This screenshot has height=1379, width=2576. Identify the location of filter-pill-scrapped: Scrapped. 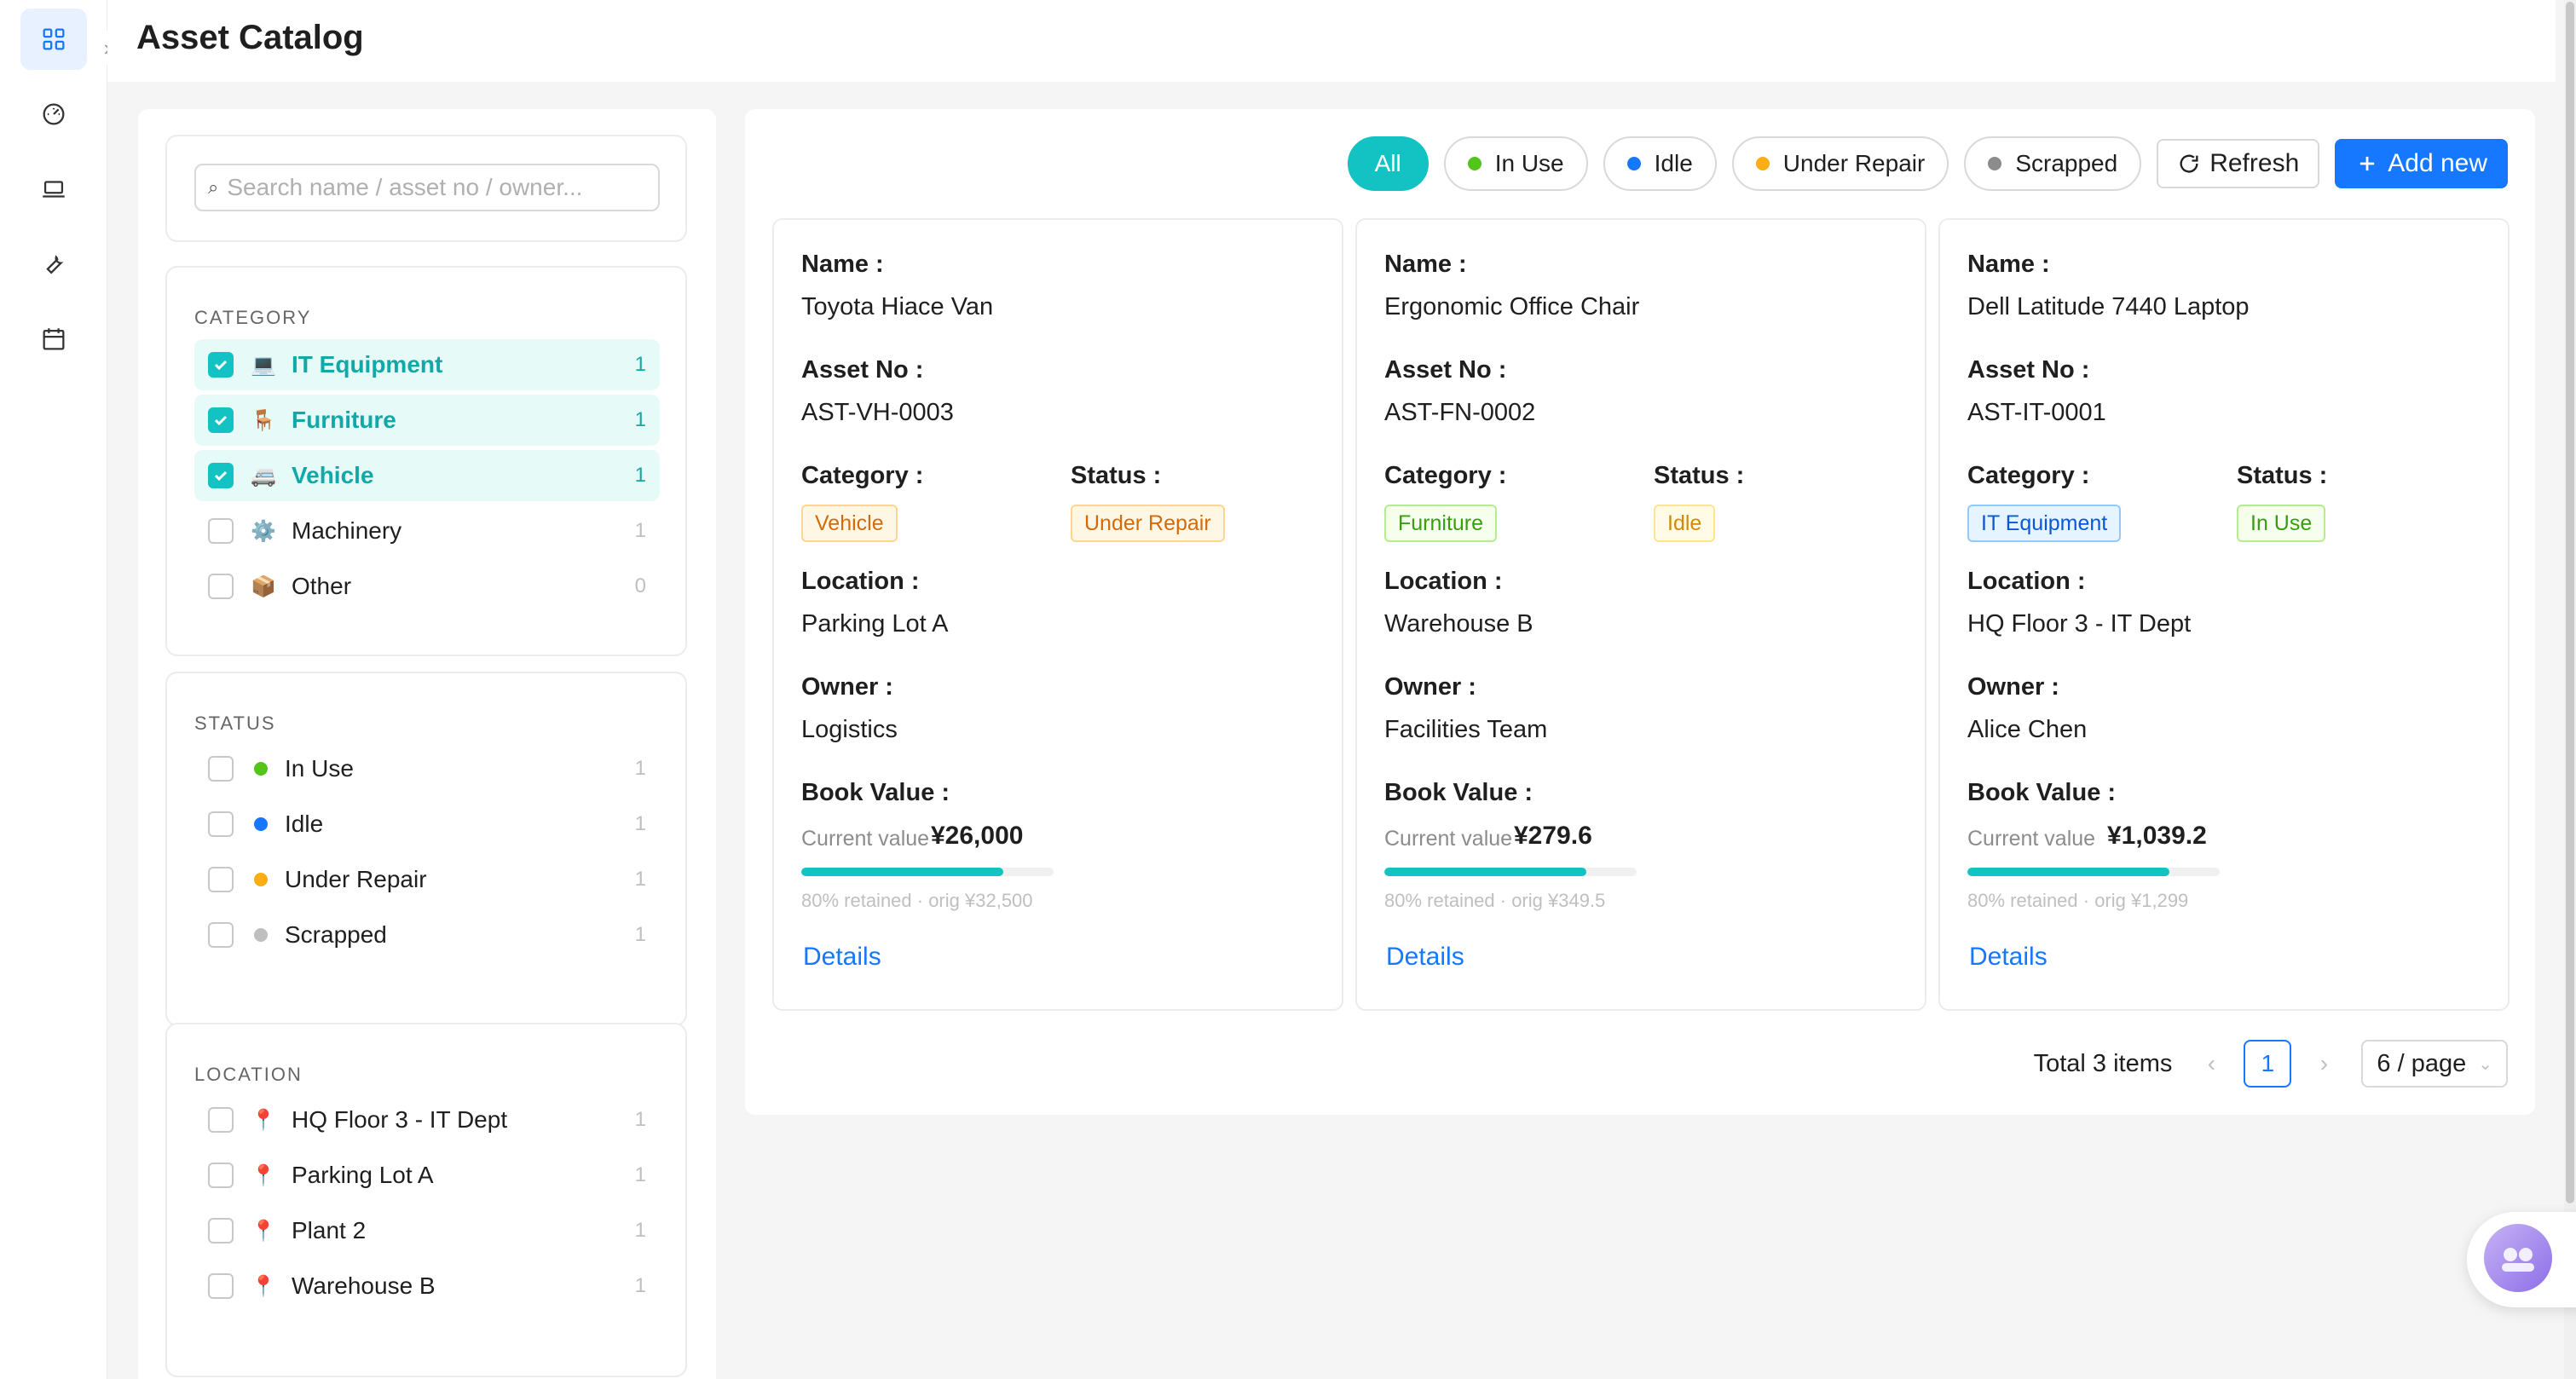
(2053, 164).